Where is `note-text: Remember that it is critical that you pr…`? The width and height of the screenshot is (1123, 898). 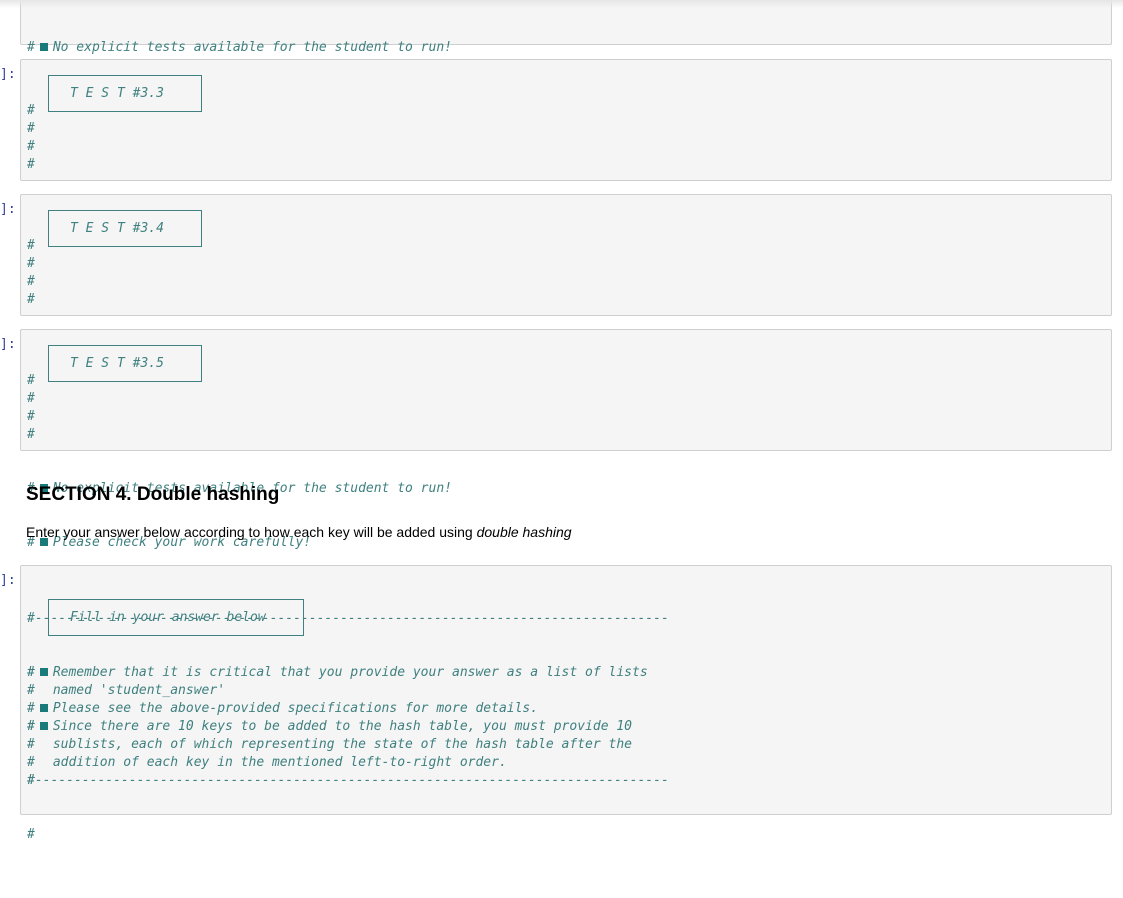
note-text: Remember that it is critical that you pr… is located at coordinates (350, 672).